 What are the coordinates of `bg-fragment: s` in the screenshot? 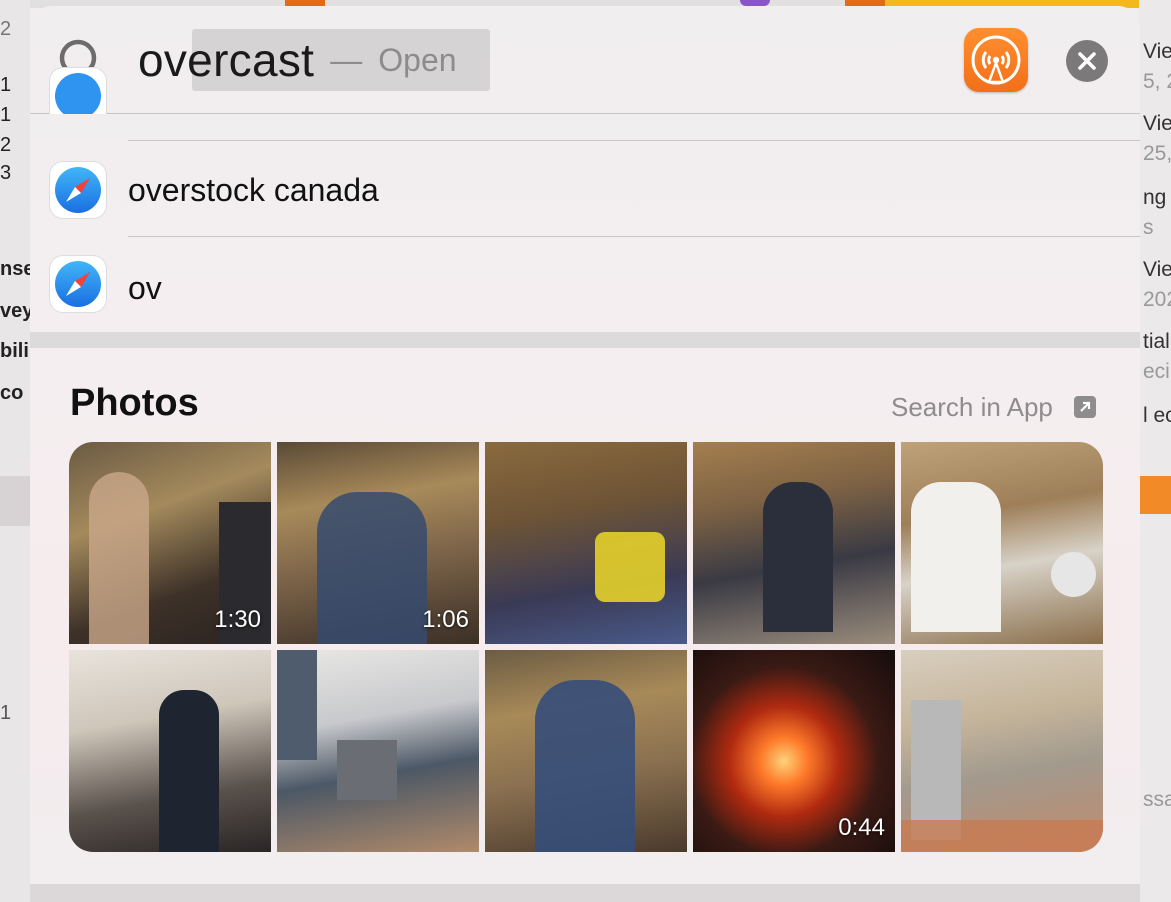 It's located at (1148, 227).